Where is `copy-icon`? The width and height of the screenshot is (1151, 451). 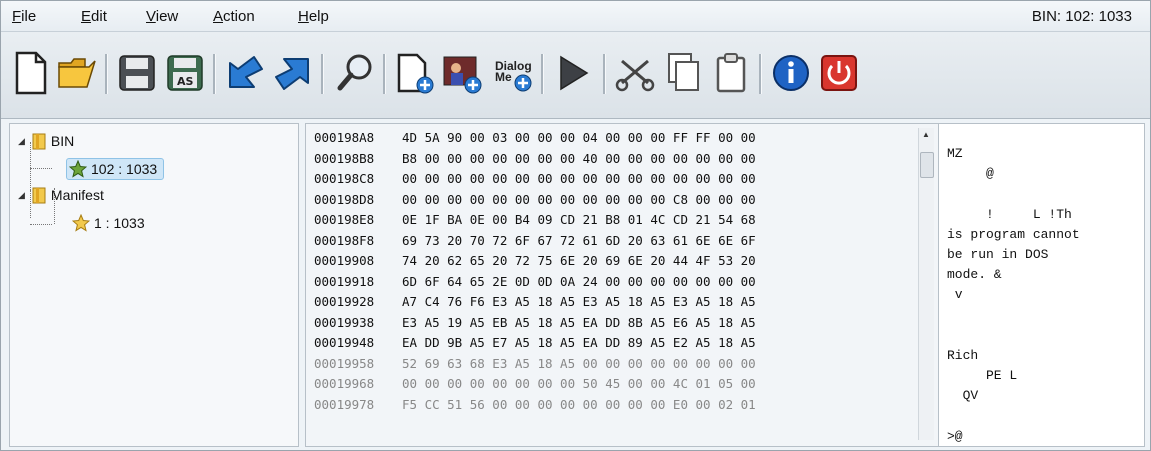 copy-icon is located at coordinates (683, 72).